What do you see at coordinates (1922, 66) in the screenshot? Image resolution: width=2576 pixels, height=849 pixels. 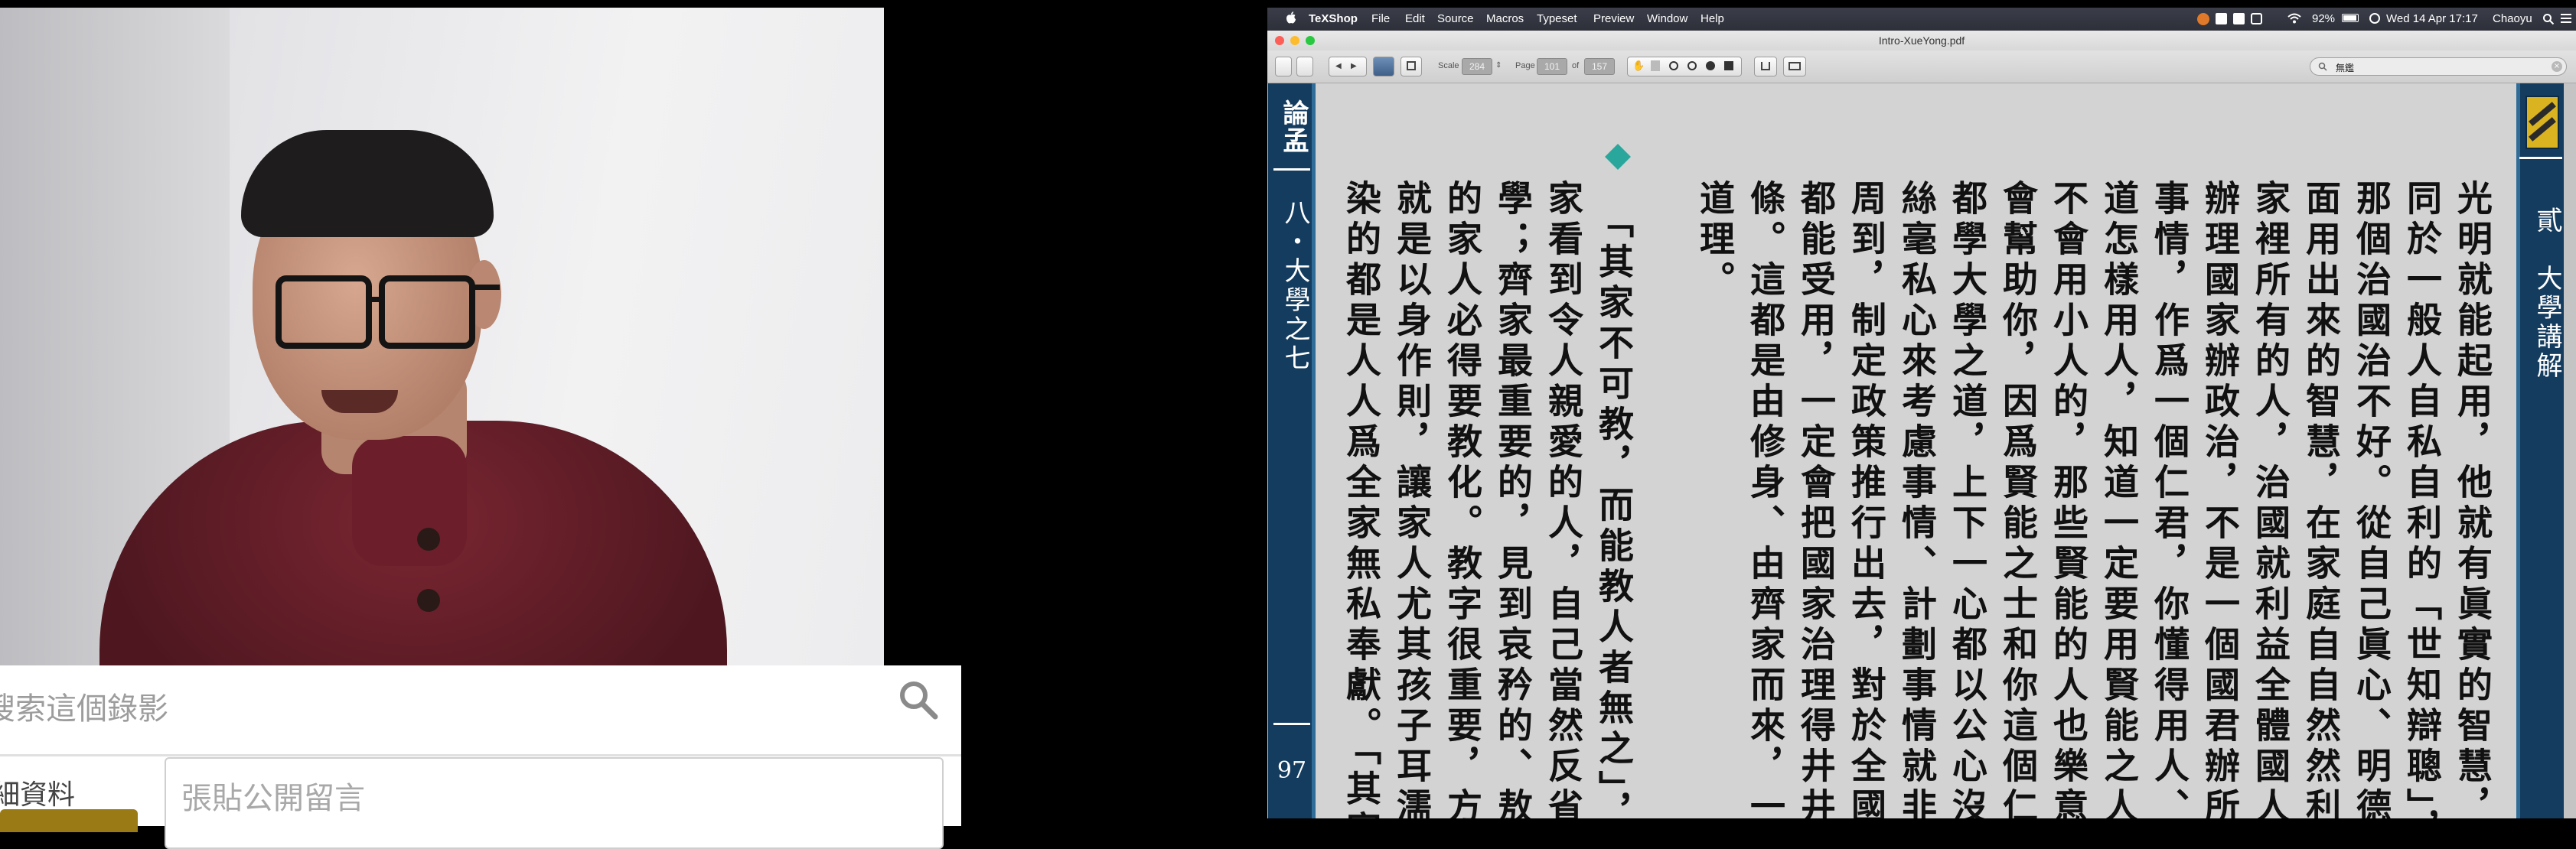 I see `window-toolbar: ◀ ▶ Scale 284 ⇕ Page 101 of 157 ✋ 無鑑 ×` at bounding box center [1922, 66].